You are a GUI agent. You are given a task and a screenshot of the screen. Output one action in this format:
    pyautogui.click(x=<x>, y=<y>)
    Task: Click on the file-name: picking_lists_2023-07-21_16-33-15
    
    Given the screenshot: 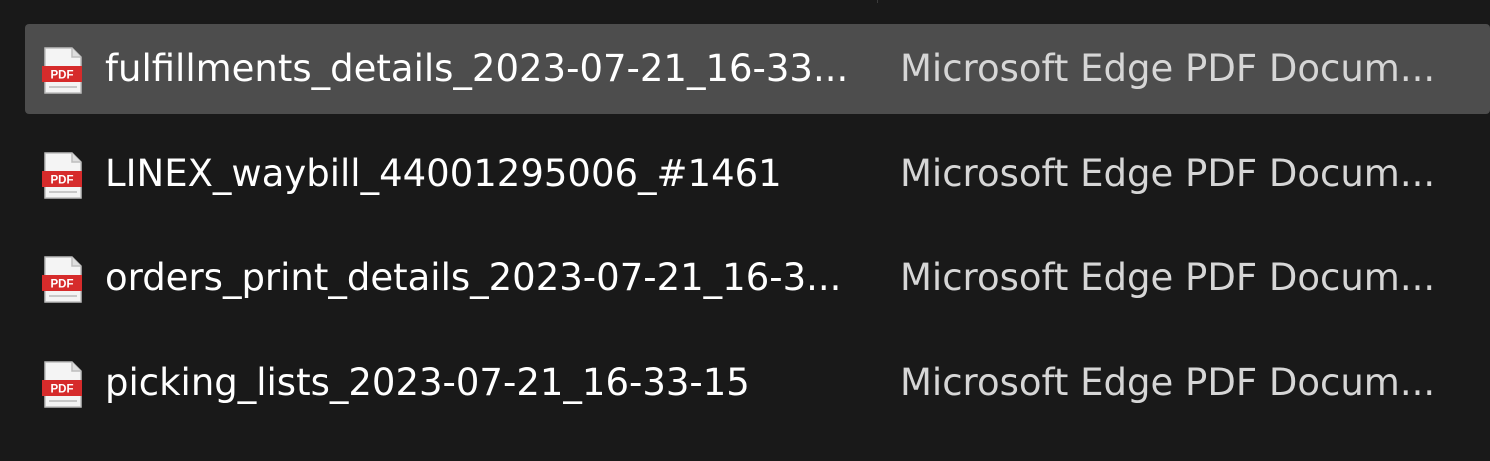 What is the action you would take?
    pyautogui.click(x=427, y=382)
    